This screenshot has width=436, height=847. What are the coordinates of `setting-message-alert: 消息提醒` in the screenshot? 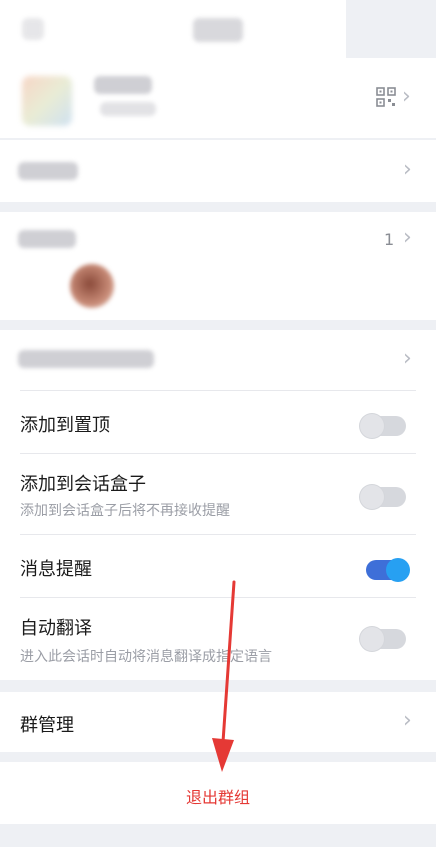 It's located at (218, 566).